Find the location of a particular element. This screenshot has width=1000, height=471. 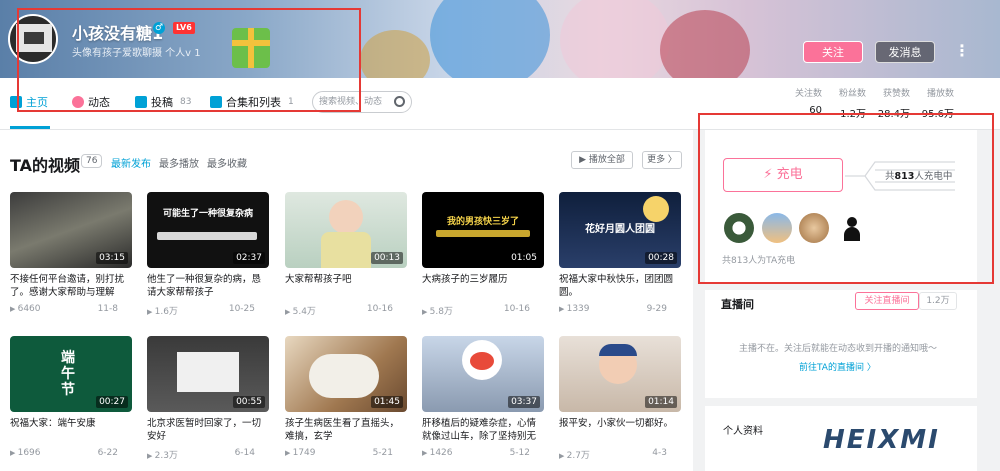

go-to-live-link: 前往TA的直播间 〉 is located at coordinates (837, 366).